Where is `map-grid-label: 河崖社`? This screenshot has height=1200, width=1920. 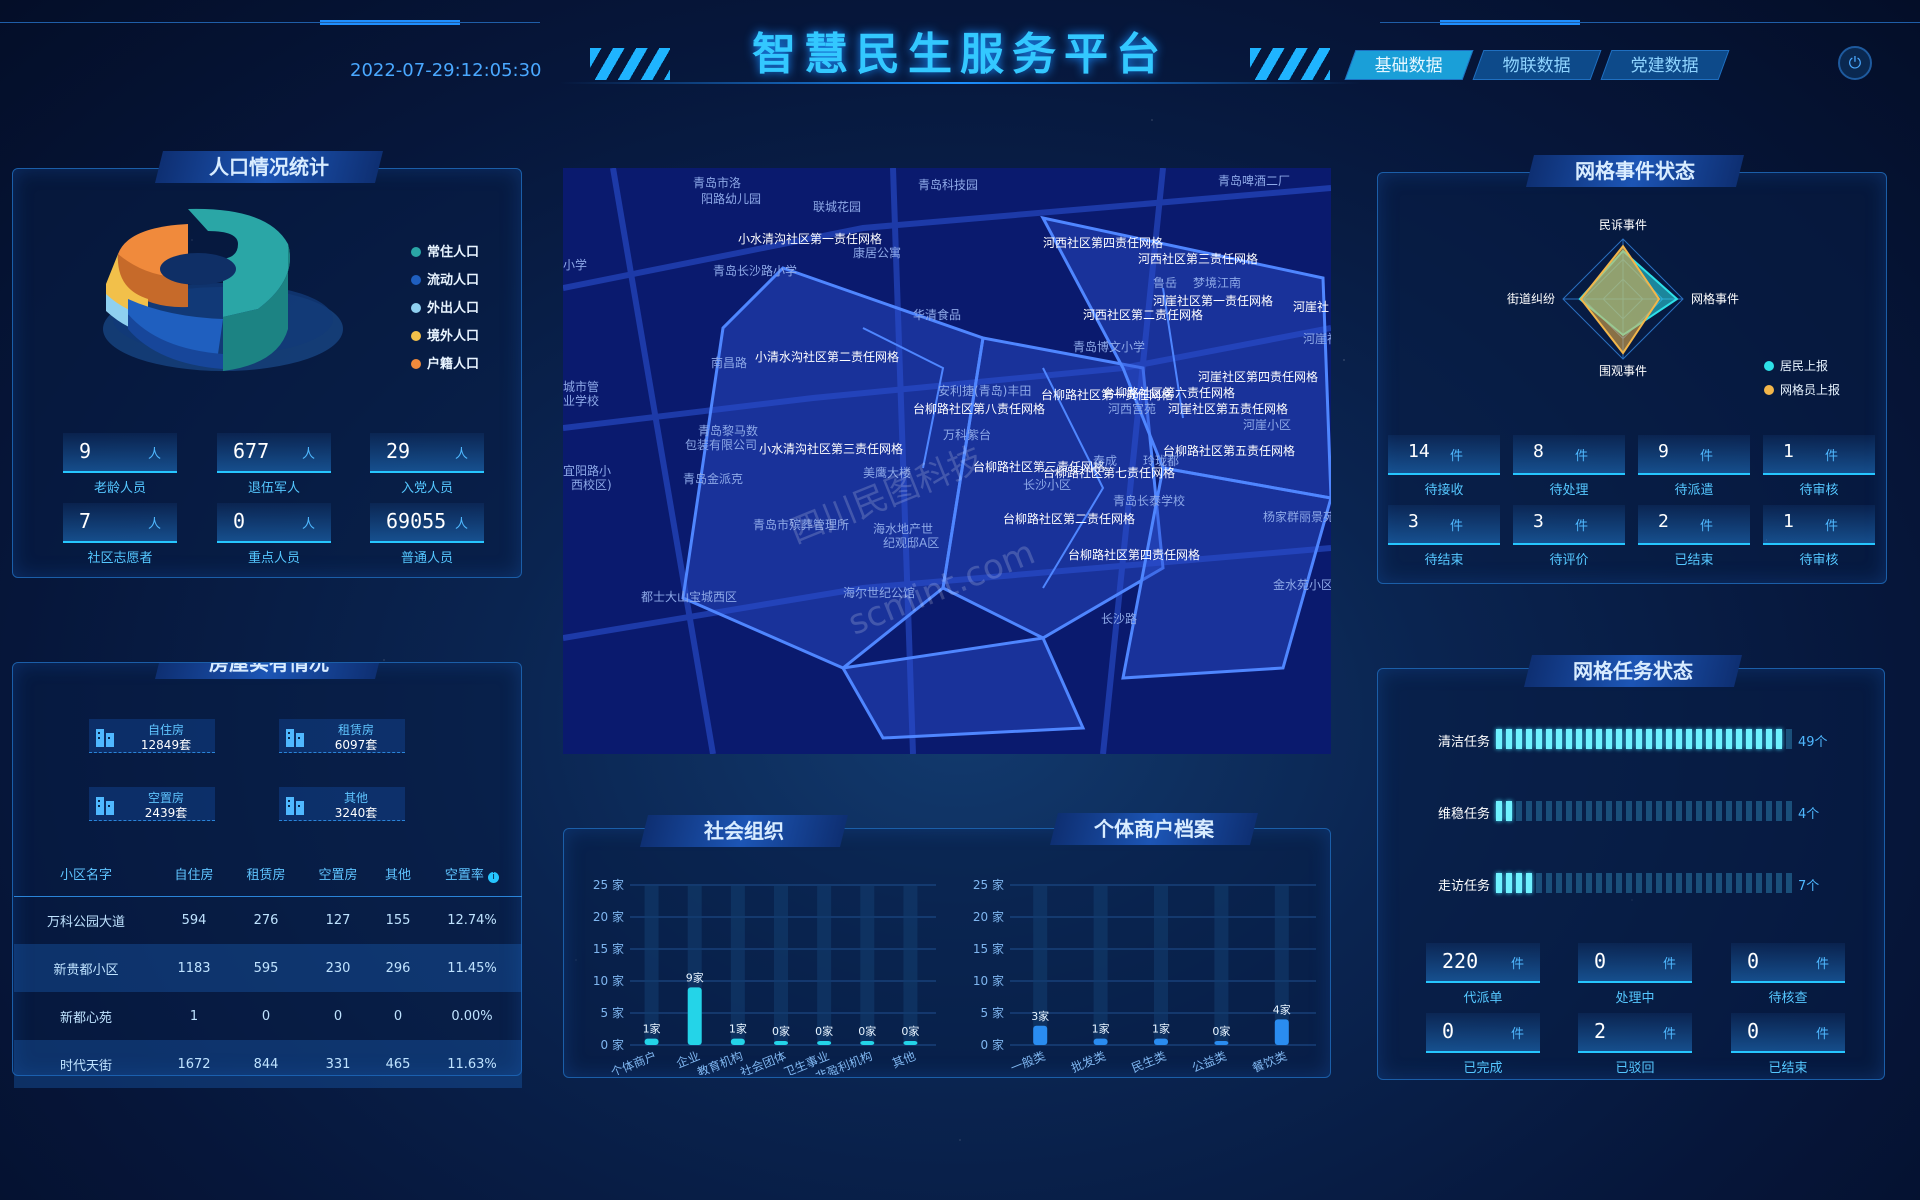
map-grid-label: 河崖社 is located at coordinates (1311, 306).